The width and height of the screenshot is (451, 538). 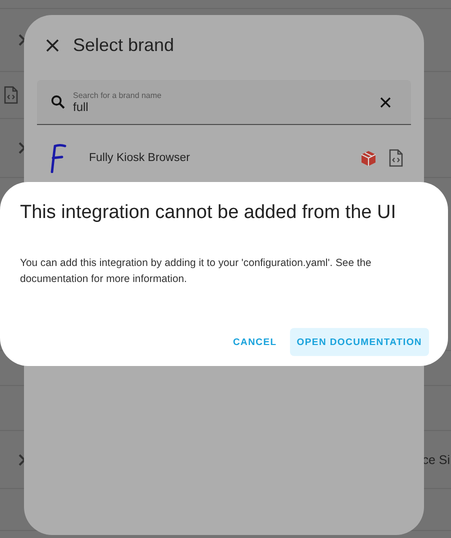 I want to click on cube-icon, so click(x=368, y=158).